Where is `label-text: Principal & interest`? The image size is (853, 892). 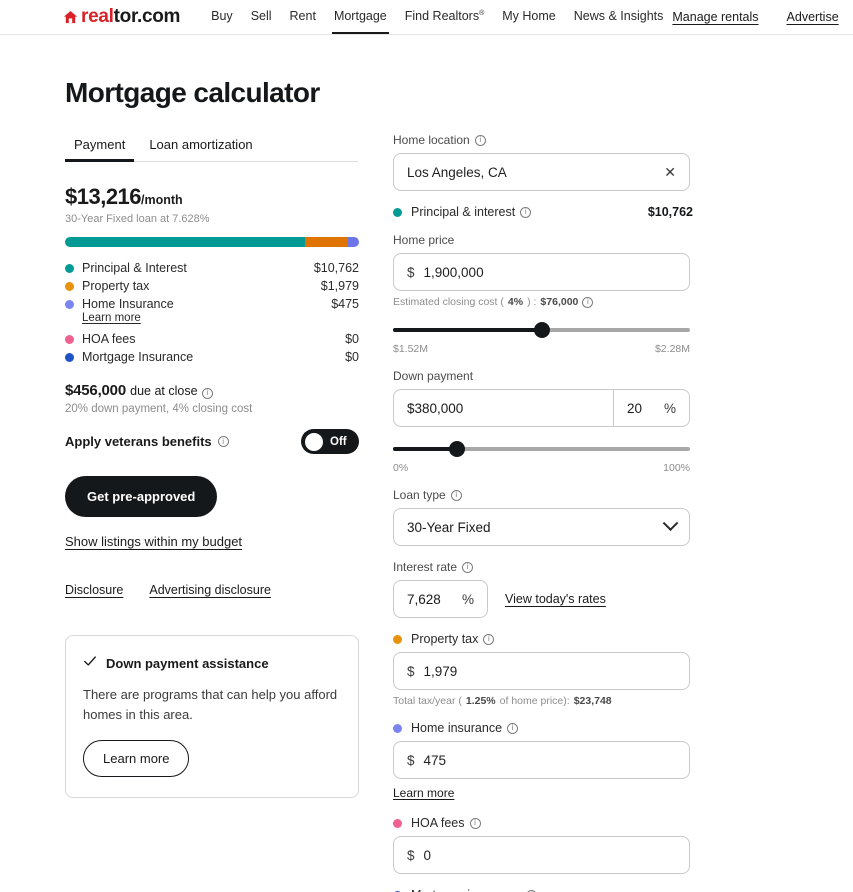 label-text: Principal & interest is located at coordinates (463, 212).